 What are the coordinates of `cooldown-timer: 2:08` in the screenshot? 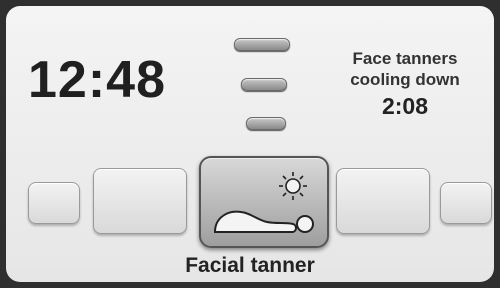 It's located at (405, 106).